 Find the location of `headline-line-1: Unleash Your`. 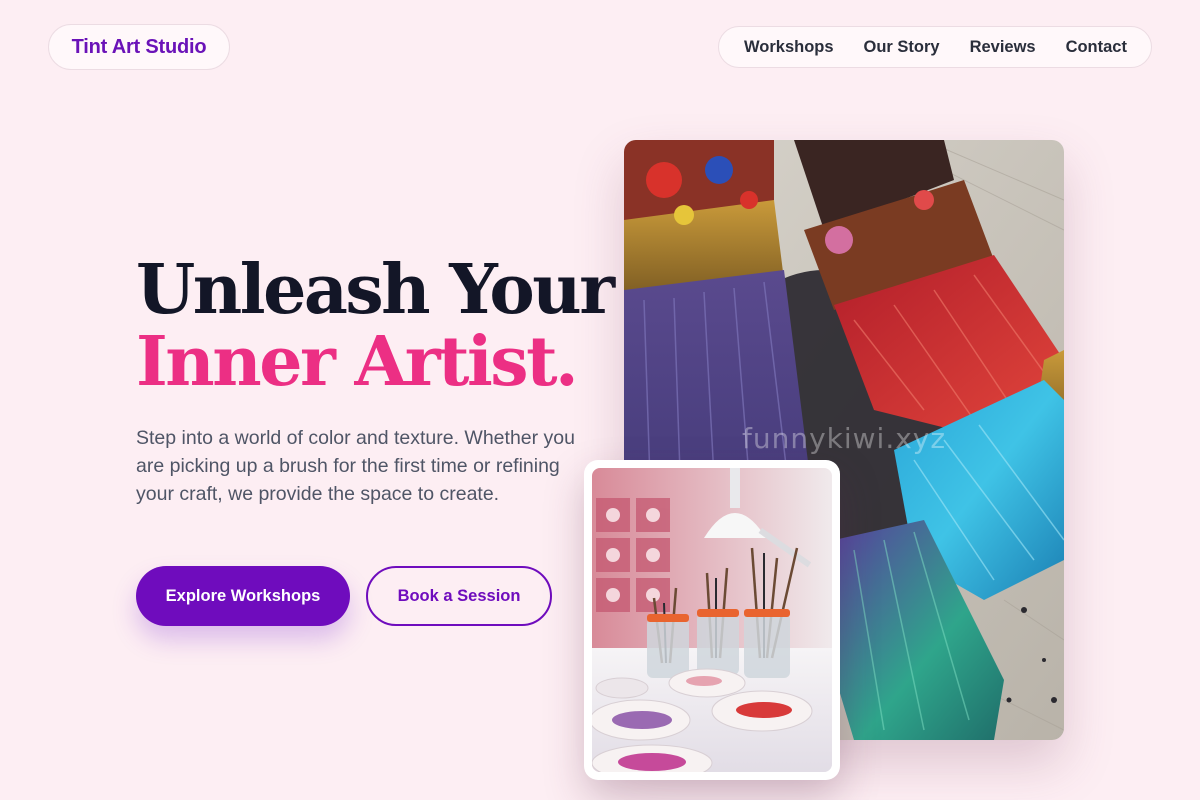

headline-line-1: Unleash Your is located at coordinates (375, 290).